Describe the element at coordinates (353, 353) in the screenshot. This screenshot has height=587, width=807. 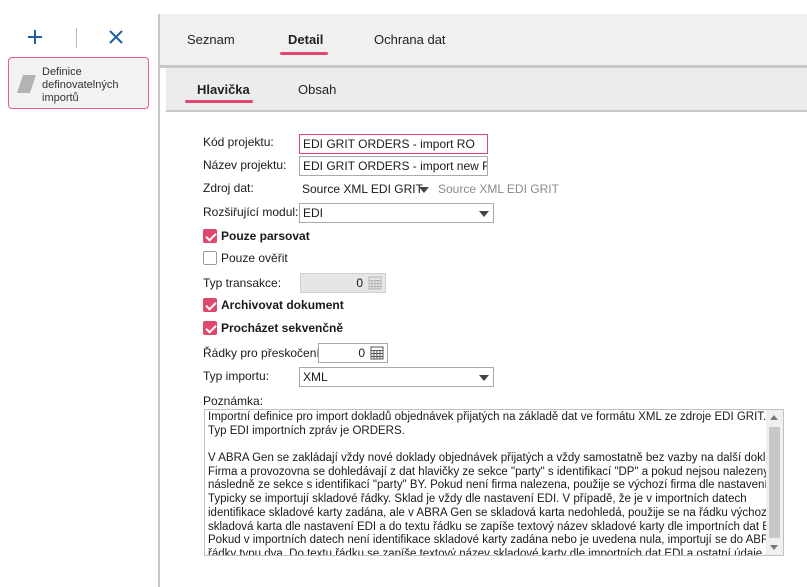
I see `radky-pro-preskoceni-field: 0` at that location.